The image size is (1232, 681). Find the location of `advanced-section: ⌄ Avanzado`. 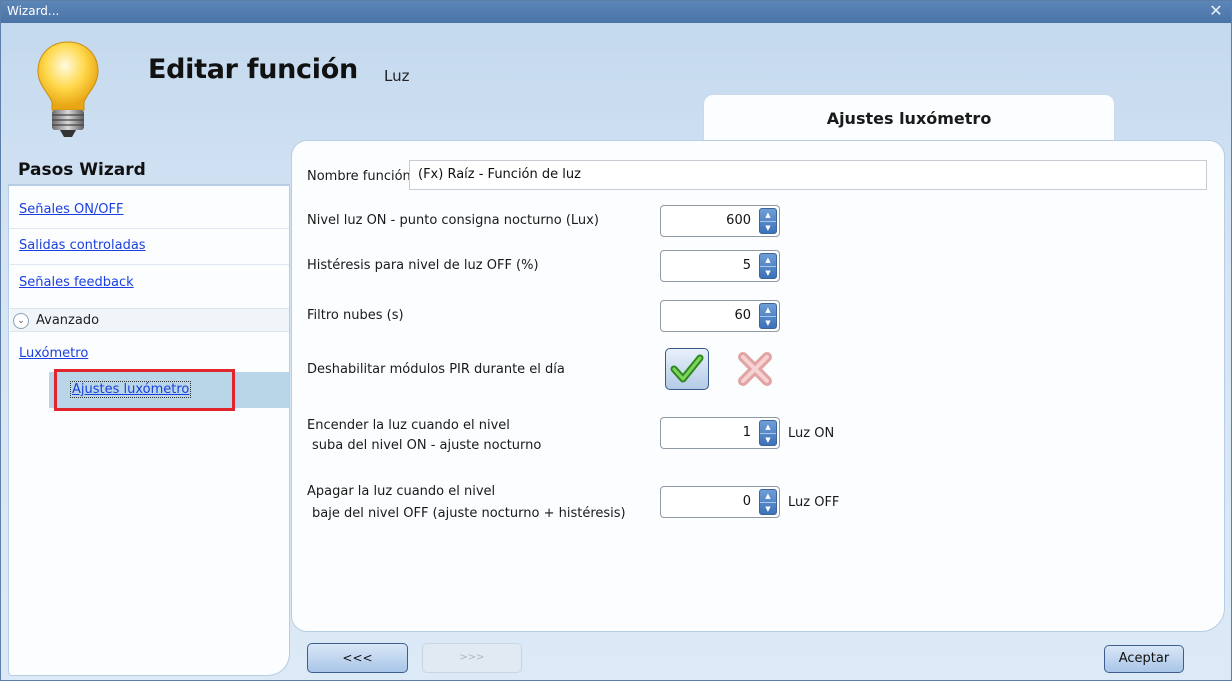

advanced-section: ⌄ Avanzado is located at coordinates (149, 320).